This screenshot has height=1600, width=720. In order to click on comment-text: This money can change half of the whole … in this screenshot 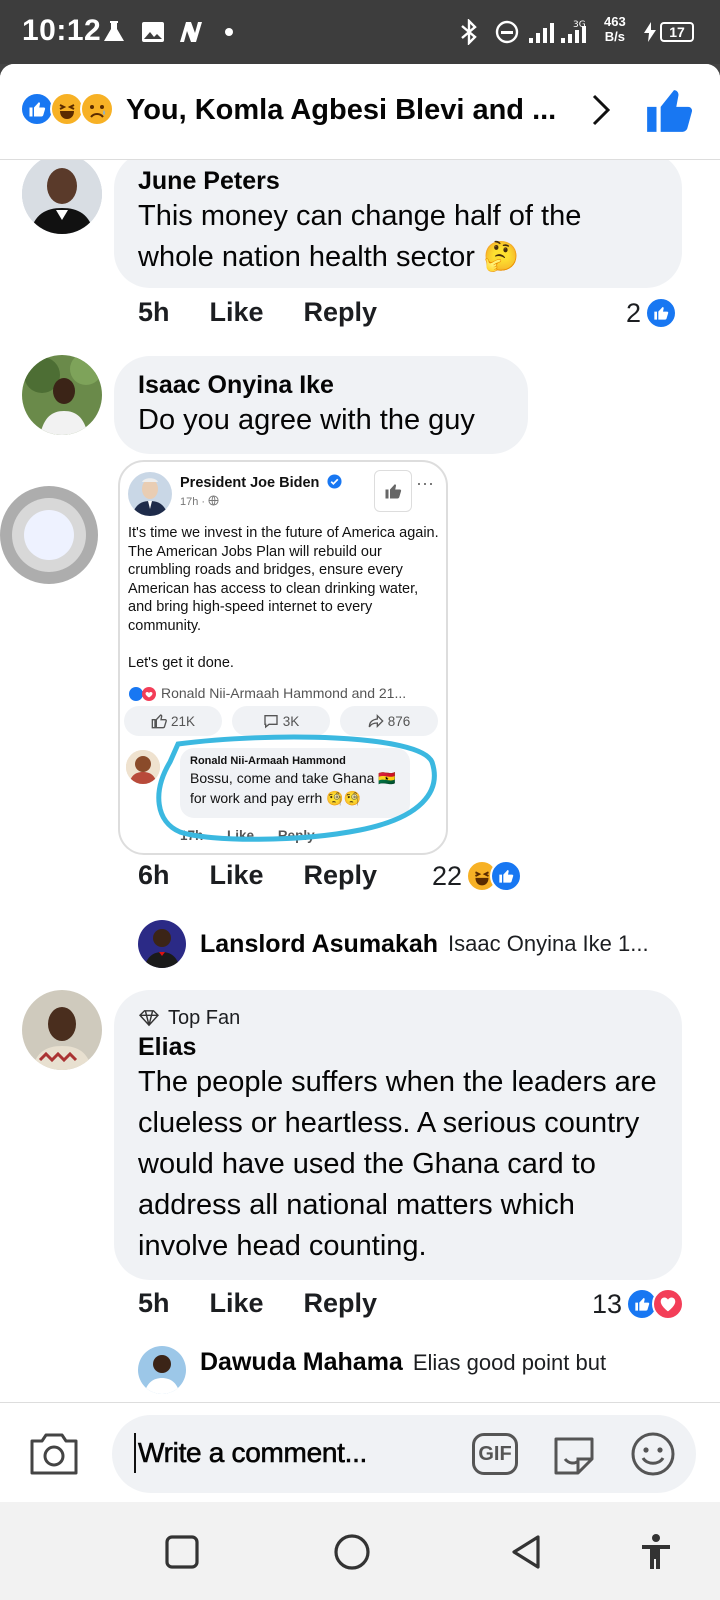, I will do `click(360, 236)`.